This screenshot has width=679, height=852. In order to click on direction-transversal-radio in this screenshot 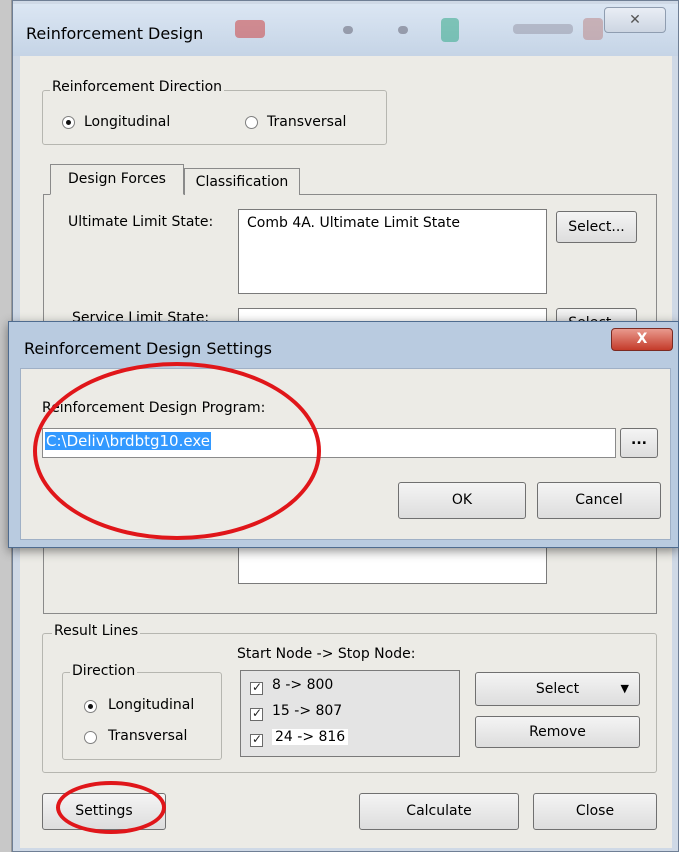, I will do `click(251, 122)`.